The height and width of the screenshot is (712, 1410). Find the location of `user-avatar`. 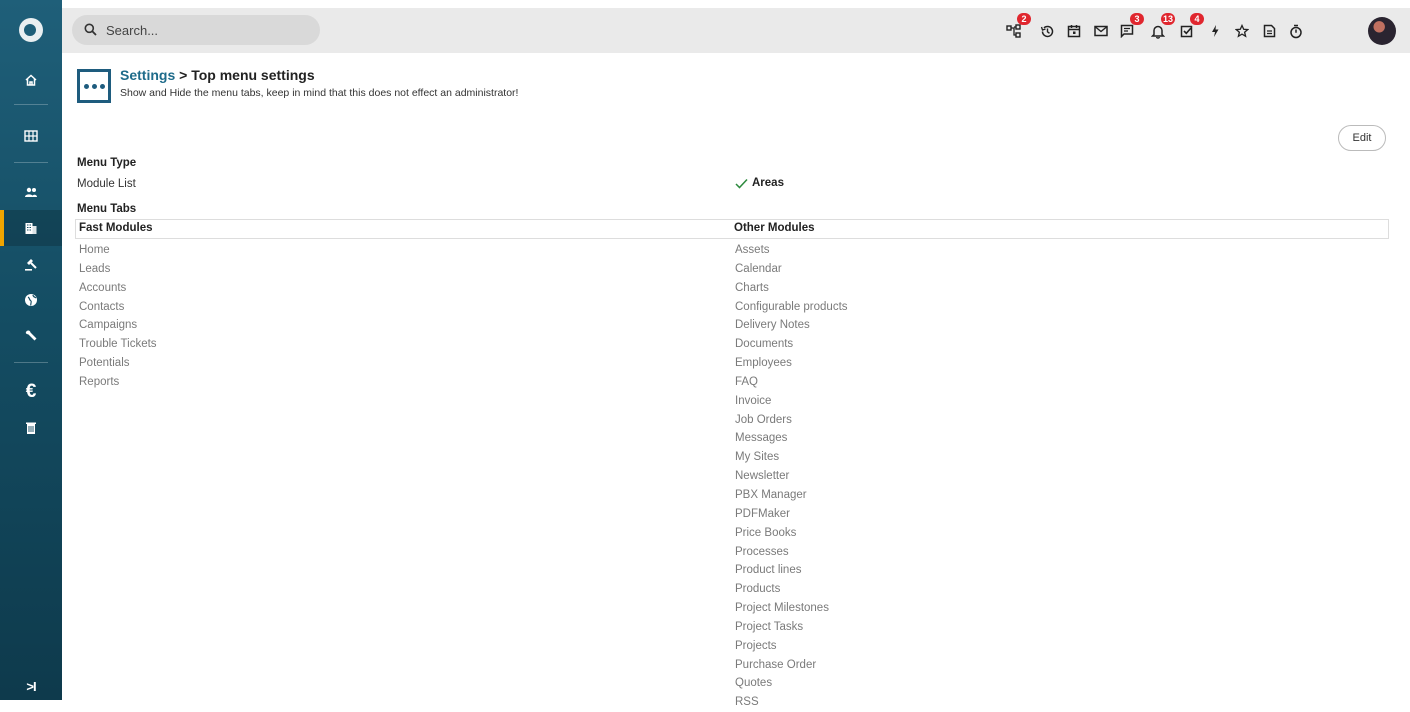

user-avatar is located at coordinates (1382, 31).